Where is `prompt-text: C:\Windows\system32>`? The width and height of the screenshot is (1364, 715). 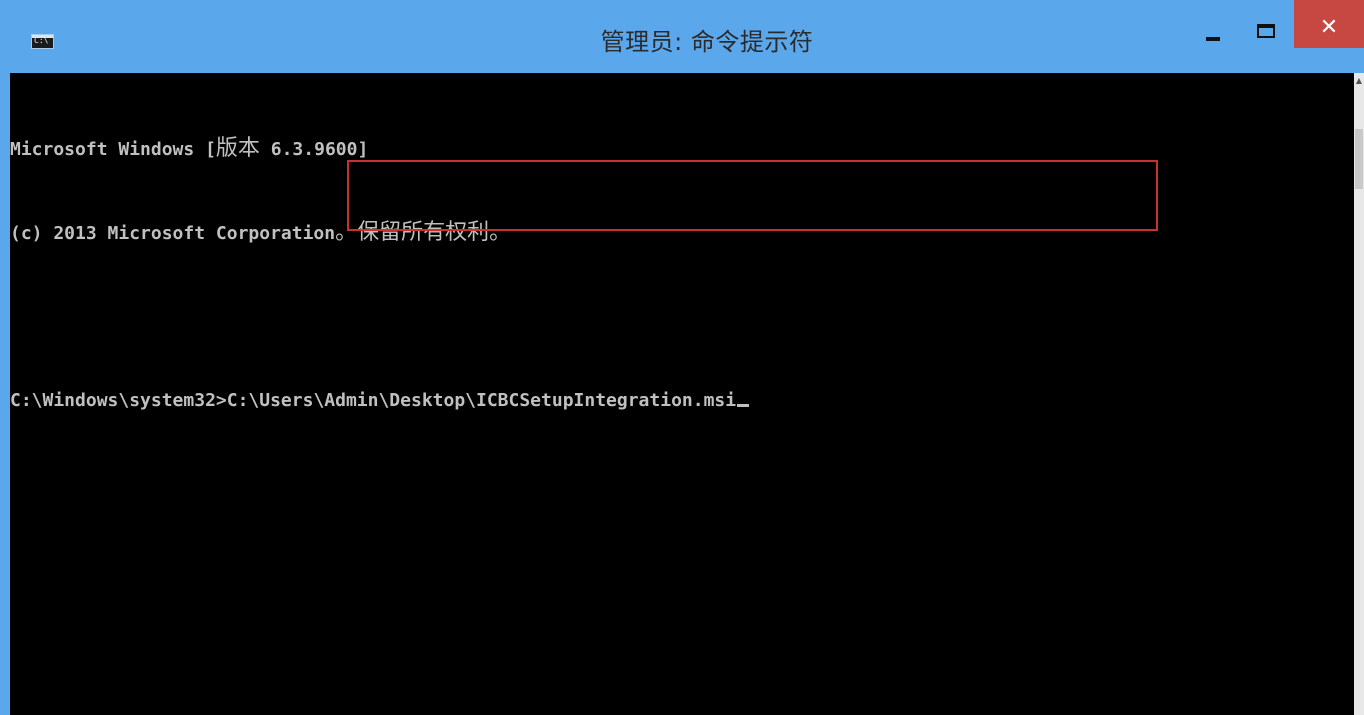 prompt-text: C:\Windows\system32> is located at coordinates (118, 400).